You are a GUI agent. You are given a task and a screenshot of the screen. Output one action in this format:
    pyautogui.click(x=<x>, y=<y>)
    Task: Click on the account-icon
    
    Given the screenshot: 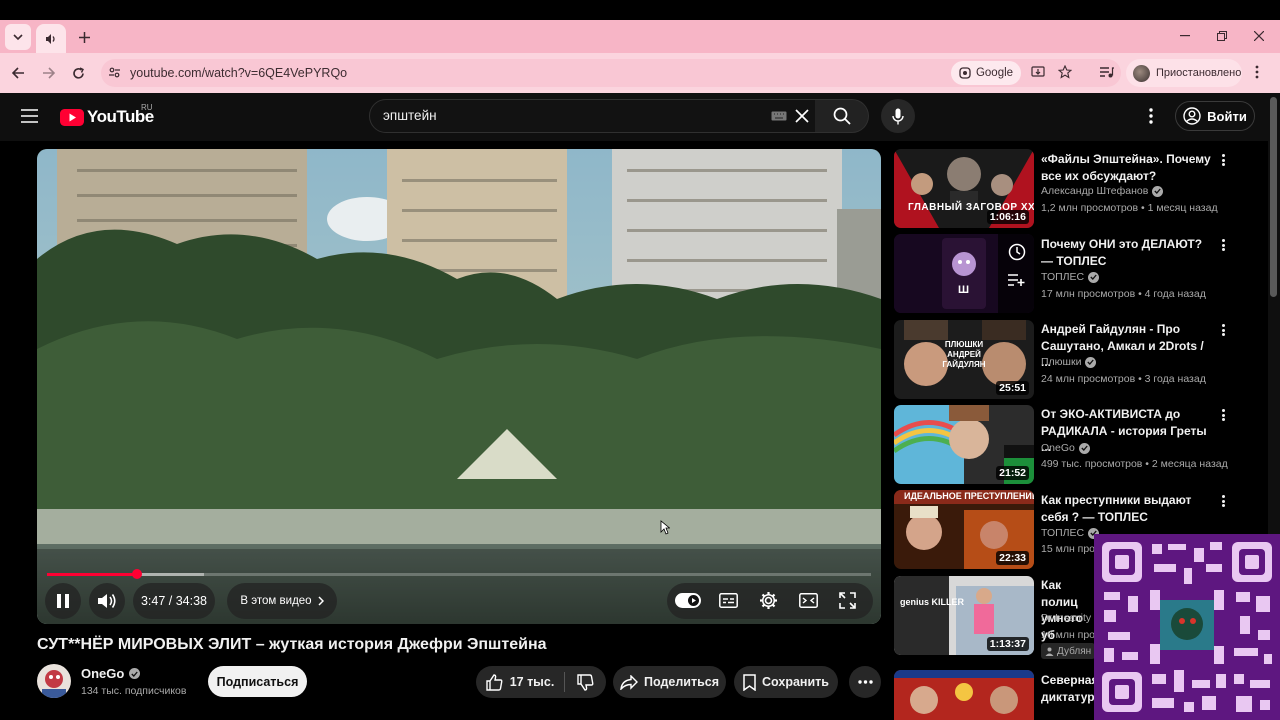 What is the action you would take?
    pyautogui.click(x=1192, y=116)
    